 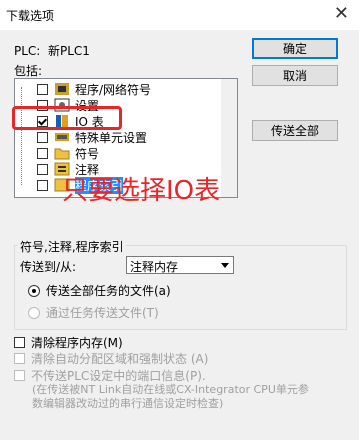 What do you see at coordinates (67, 118) in the screenshot?
I see `highlight-box` at bounding box center [67, 118].